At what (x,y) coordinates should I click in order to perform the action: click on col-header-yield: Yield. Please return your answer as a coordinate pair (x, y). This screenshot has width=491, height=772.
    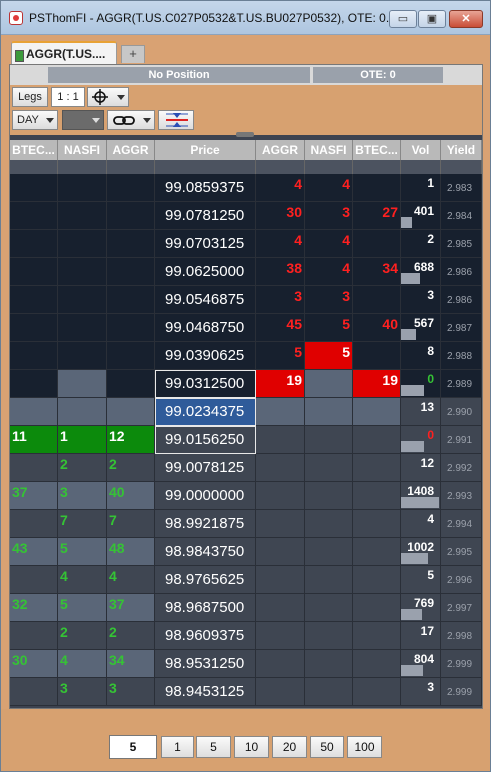
    Looking at the image, I should click on (461, 150).